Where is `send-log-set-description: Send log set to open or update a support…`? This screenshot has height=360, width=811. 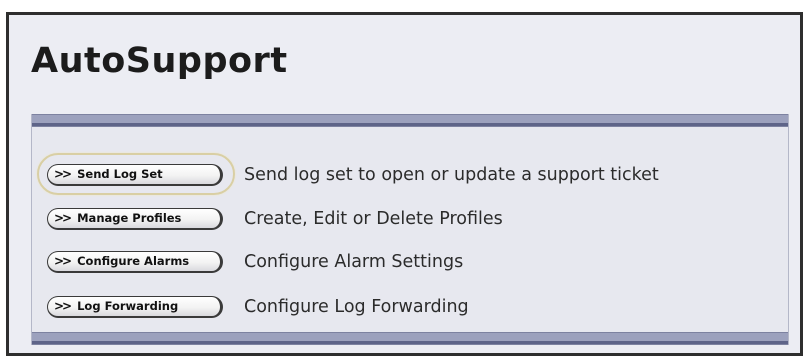 send-log-set-description: Send log set to open or update a support… is located at coordinates (451, 175).